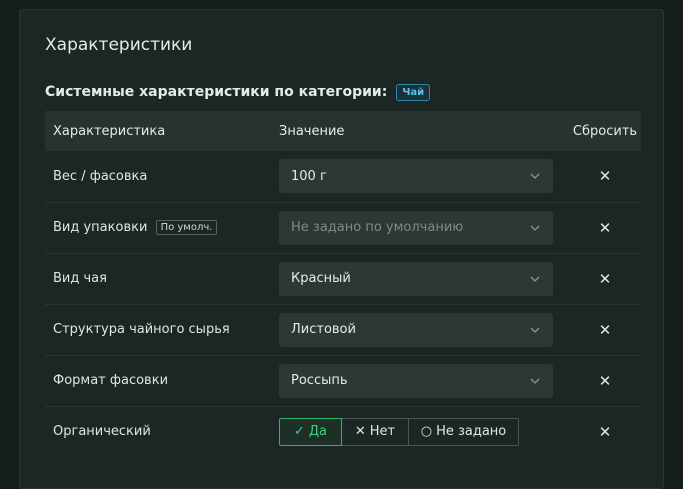 The height and width of the screenshot is (489, 683). I want to click on table-row: Структура чайного сырья Листовой ✕, so click(343, 329).